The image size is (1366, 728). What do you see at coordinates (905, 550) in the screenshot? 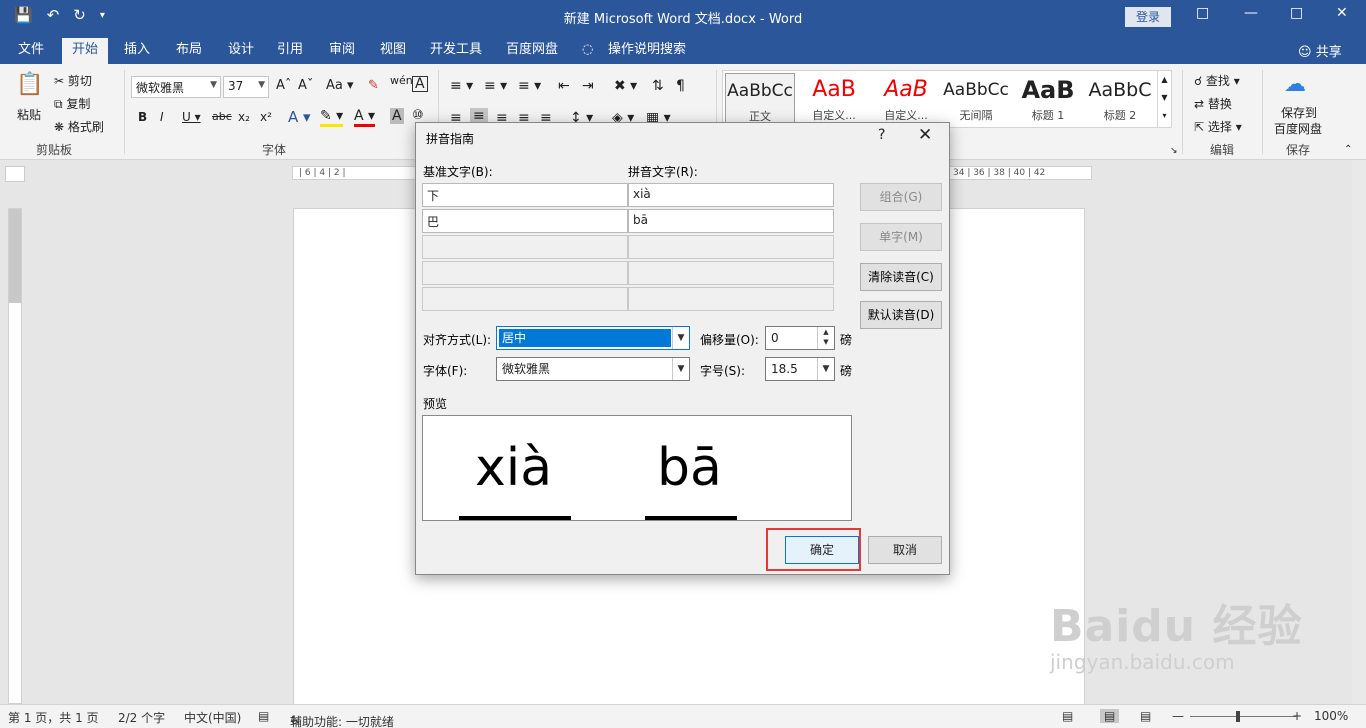
I see `cancel-button: 取消` at bounding box center [905, 550].